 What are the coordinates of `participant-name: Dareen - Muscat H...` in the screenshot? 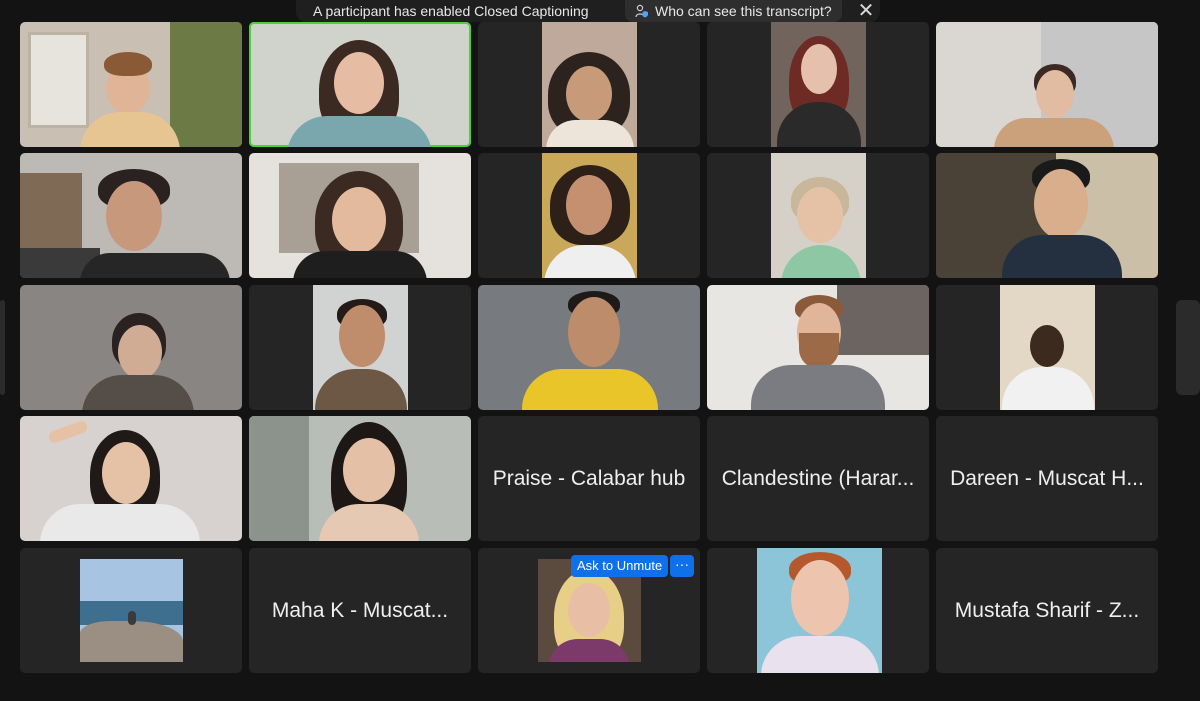 It's located at (1047, 478).